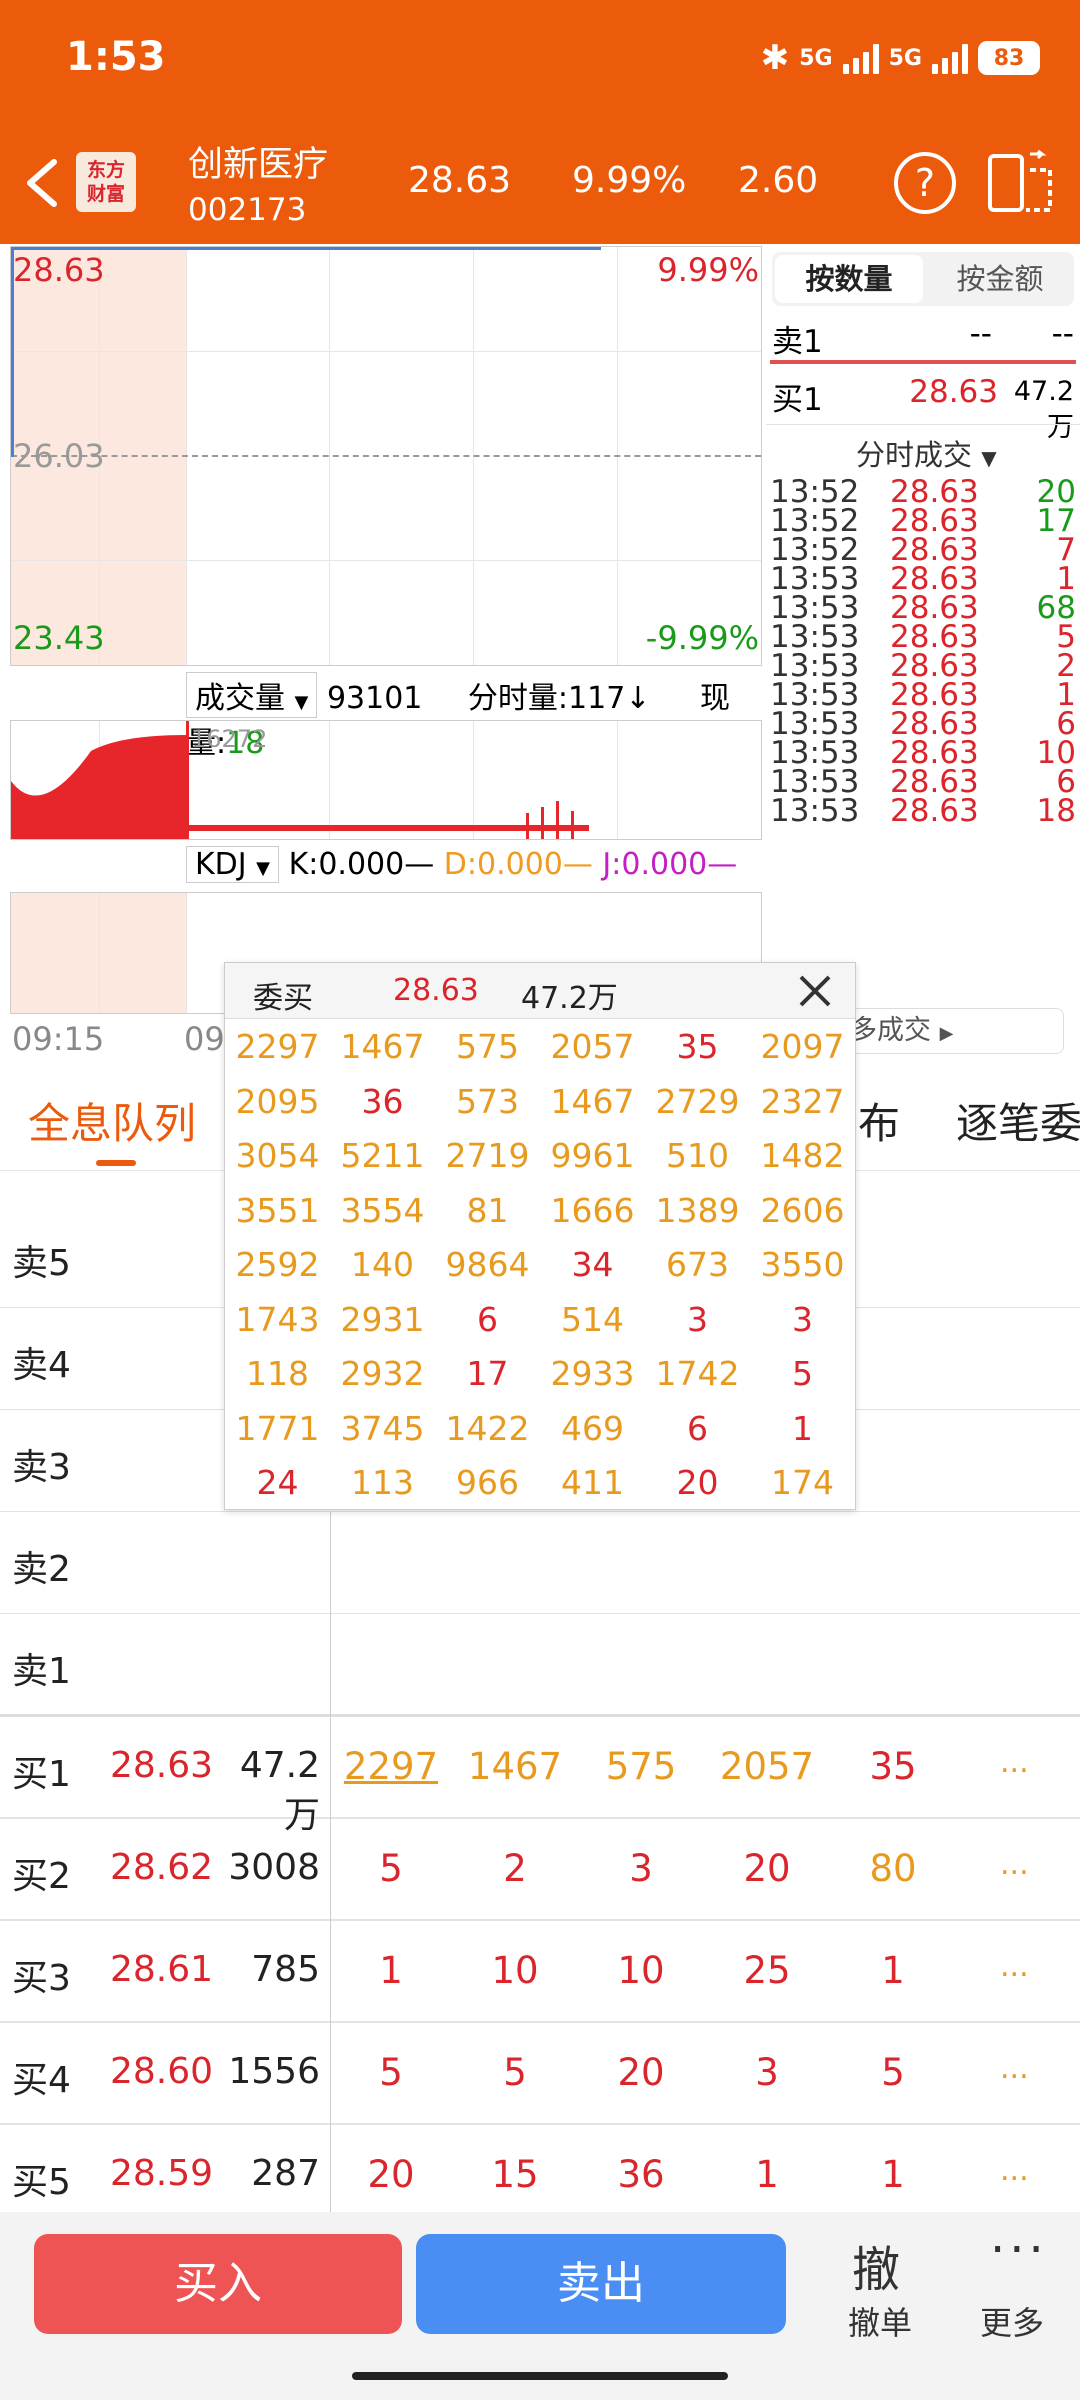 The height and width of the screenshot is (2400, 1080). Describe the element at coordinates (58, 1039) in the screenshot. I see `time-axis-start: 09:15` at that location.